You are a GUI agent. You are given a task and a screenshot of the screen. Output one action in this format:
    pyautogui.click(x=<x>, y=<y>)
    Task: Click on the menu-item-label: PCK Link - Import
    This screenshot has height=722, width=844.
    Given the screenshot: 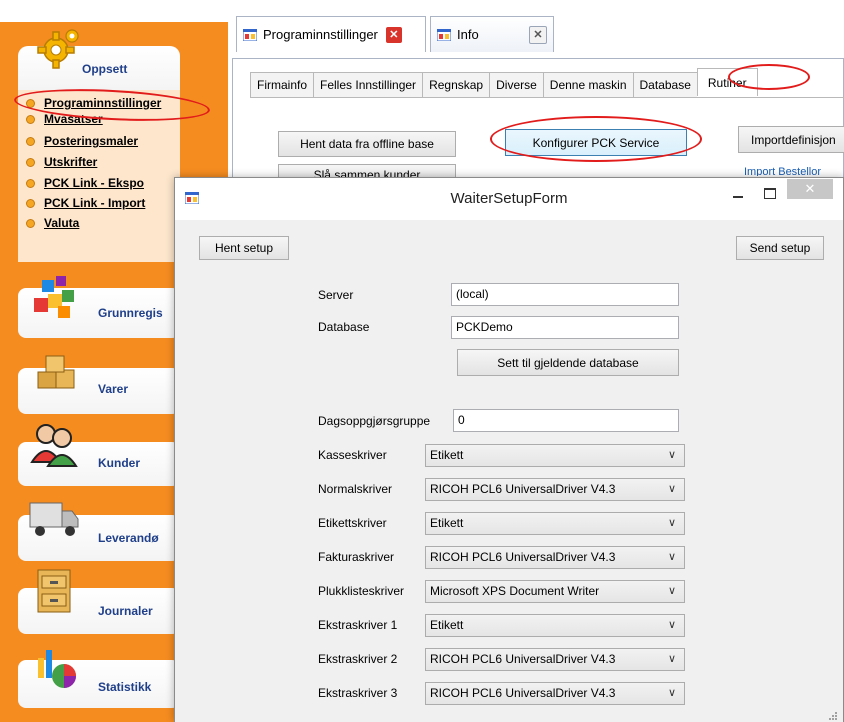 What is the action you would take?
    pyautogui.click(x=95, y=203)
    